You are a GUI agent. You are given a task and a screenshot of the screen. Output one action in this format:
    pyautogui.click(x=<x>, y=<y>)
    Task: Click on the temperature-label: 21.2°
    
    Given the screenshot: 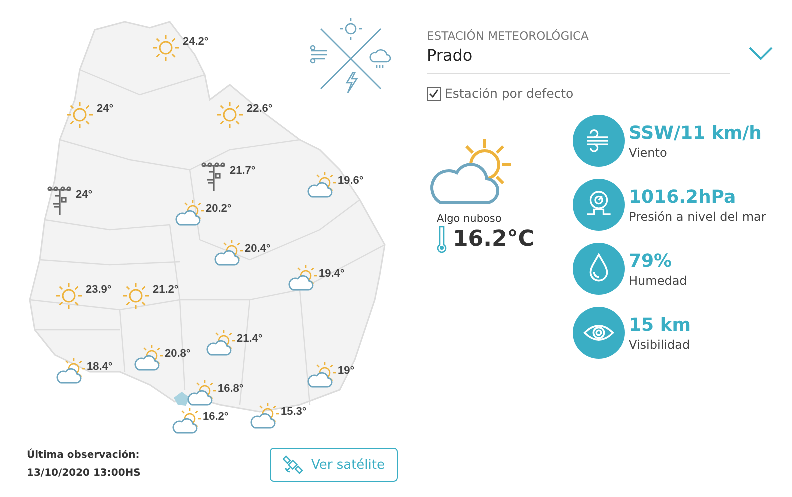 What is the action you would take?
    pyautogui.click(x=166, y=290)
    